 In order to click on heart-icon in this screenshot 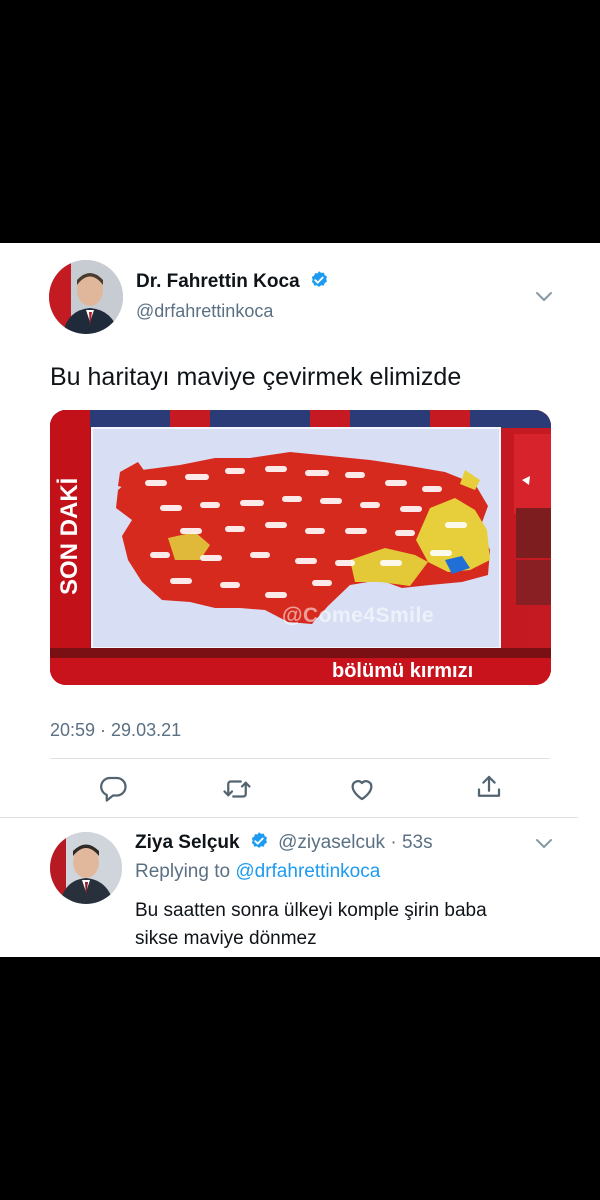, I will do `click(362, 789)`.